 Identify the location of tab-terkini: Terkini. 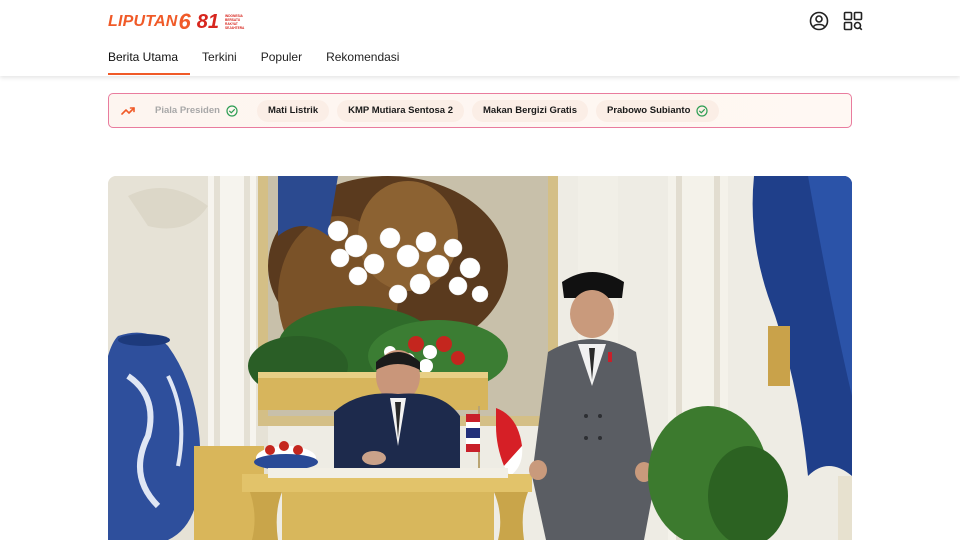
(219, 60).